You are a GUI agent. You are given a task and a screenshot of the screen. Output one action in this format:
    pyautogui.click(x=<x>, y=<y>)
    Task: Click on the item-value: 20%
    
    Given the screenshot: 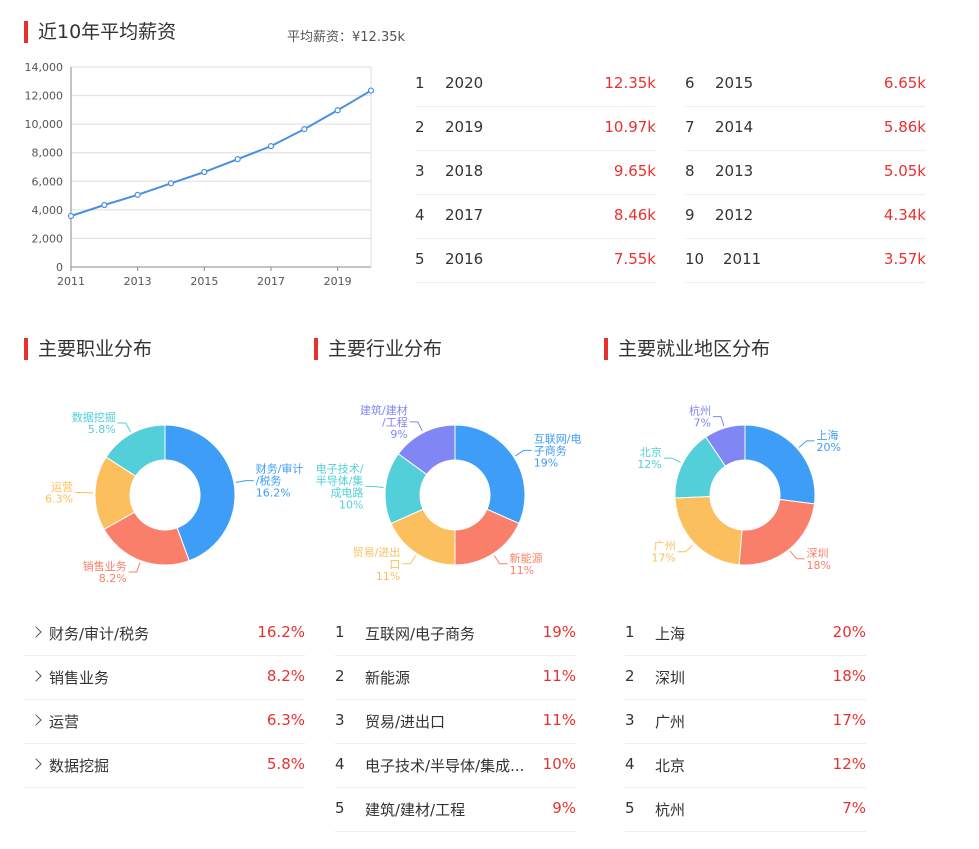 What is the action you would take?
    pyautogui.click(x=849, y=632)
    